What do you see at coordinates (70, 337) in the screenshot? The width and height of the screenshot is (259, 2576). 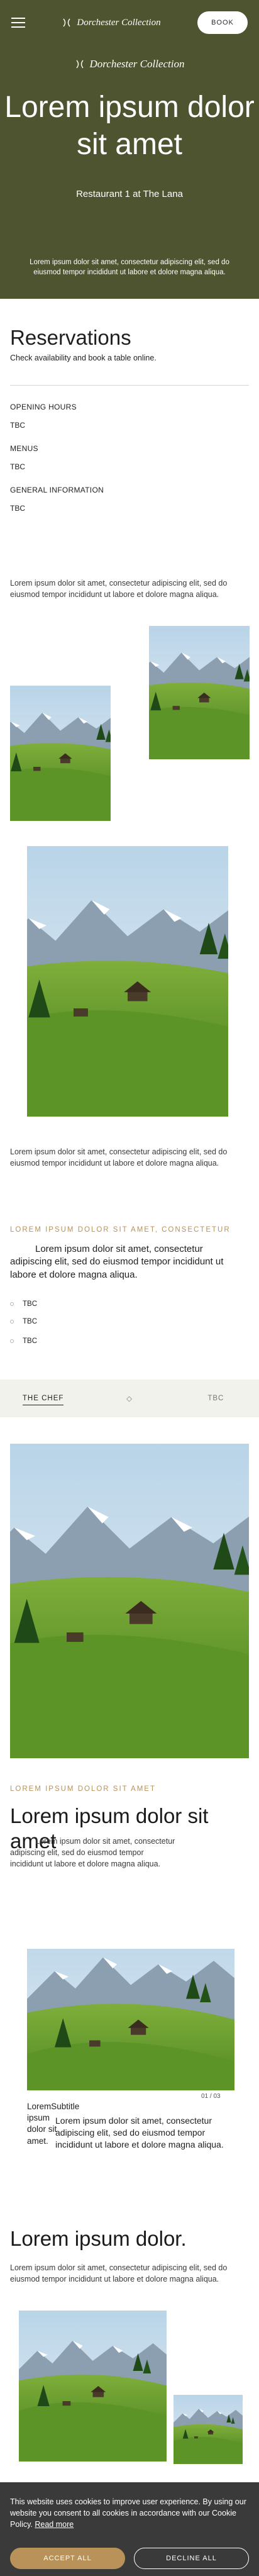 I see `reservations-title: Reservations` at bounding box center [70, 337].